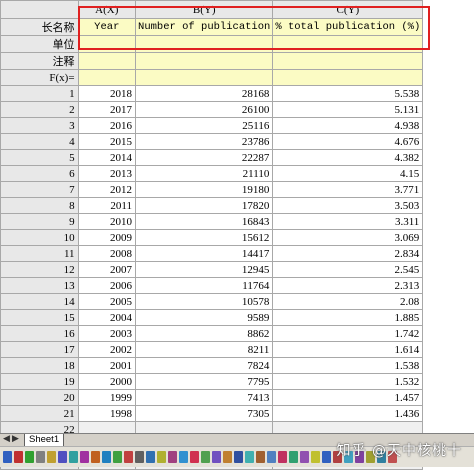  I want to click on row-label-comments: 注释, so click(40, 61).